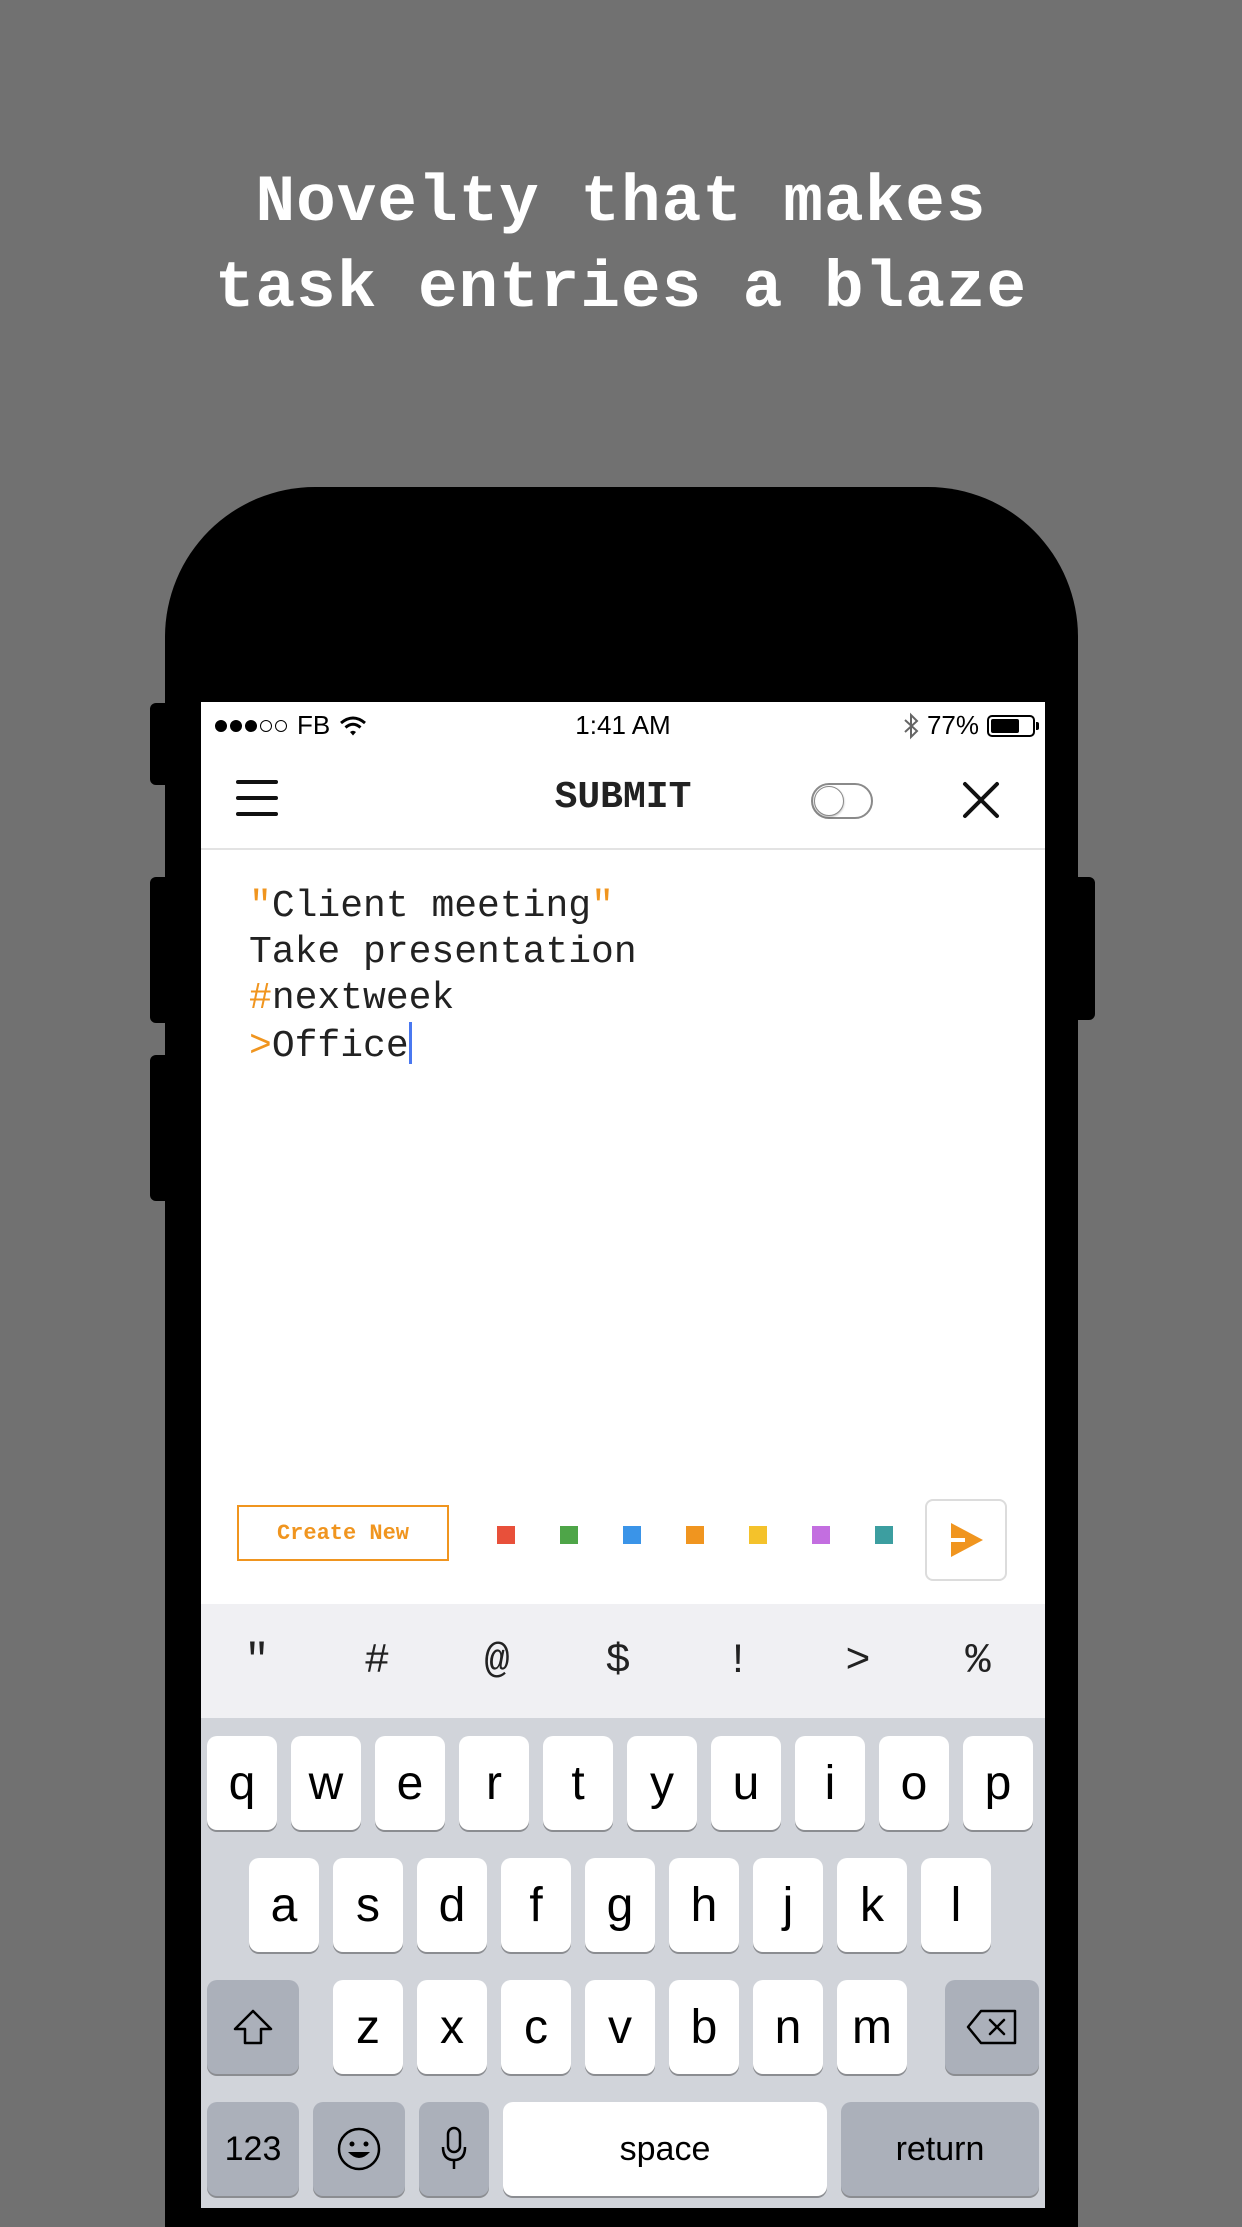 The height and width of the screenshot is (2227, 1242). What do you see at coordinates (914, 1783) in the screenshot?
I see `key-o: o` at bounding box center [914, 1783].